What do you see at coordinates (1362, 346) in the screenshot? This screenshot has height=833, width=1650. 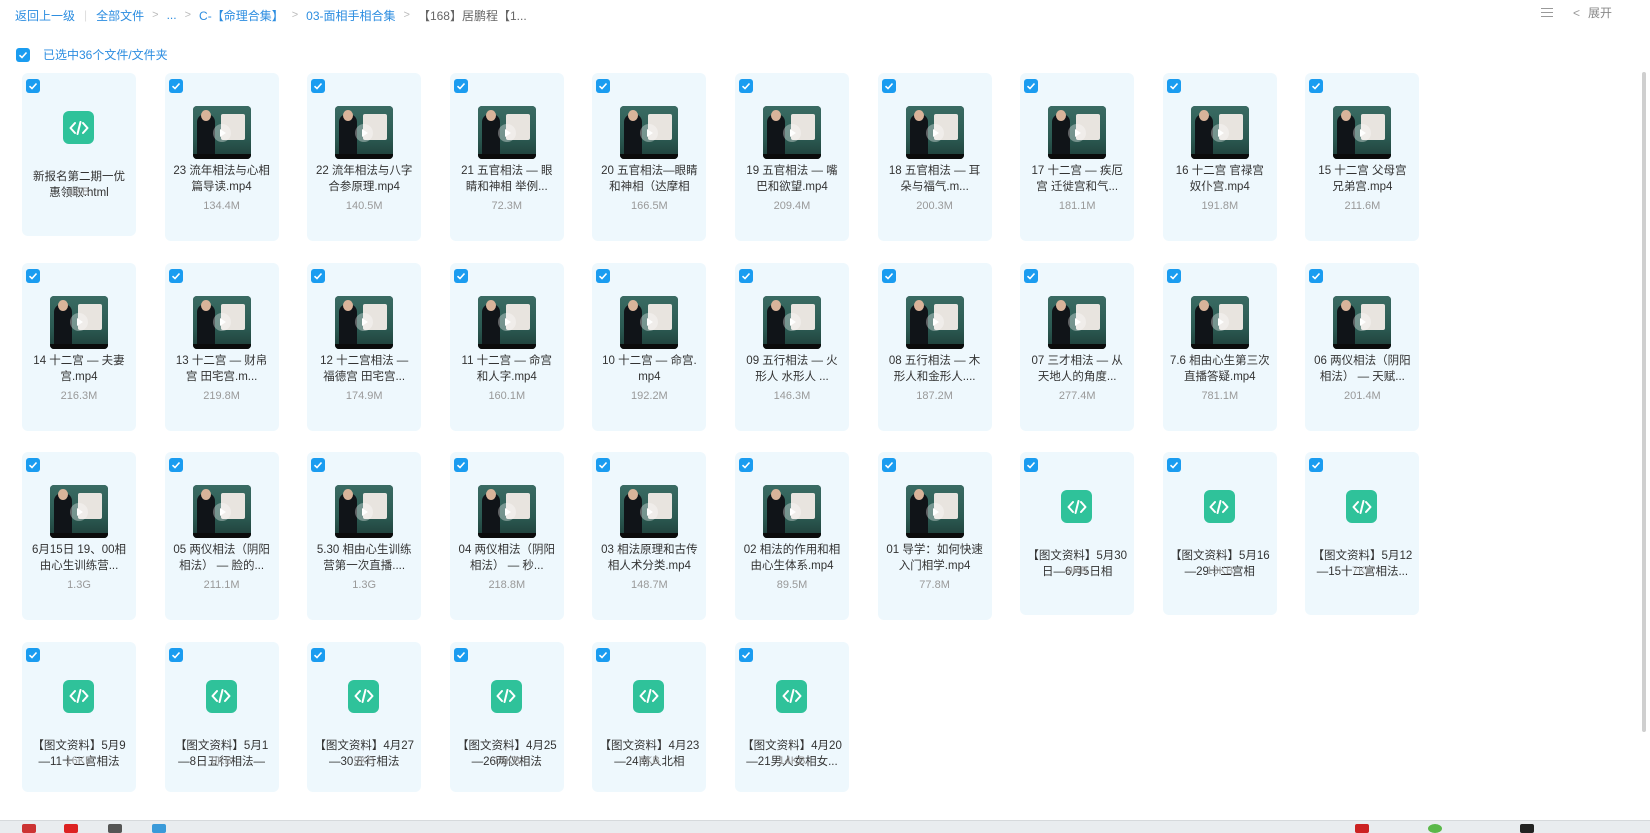 I see `file-card: 06 两仪相法（阴阳相法） — 天赋... 201.4M` at bounding box center [1362, 346].